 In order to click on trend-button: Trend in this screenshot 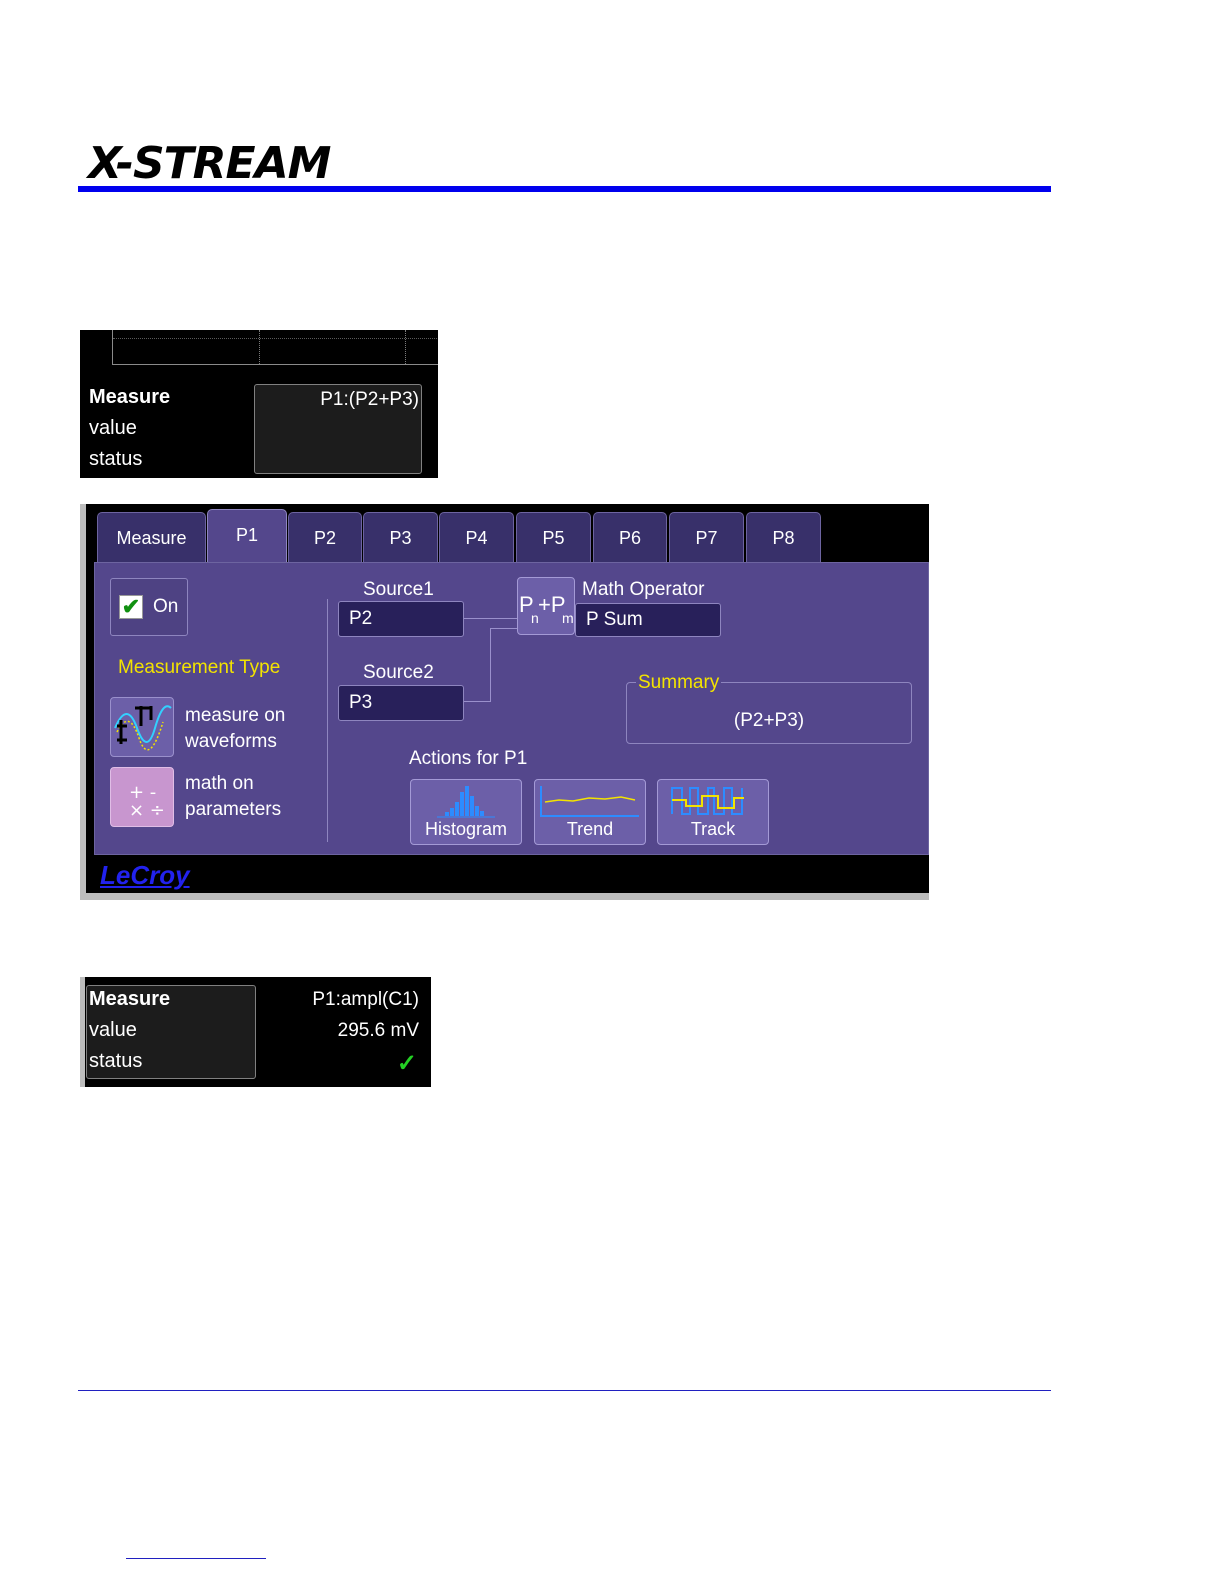, I will do `click(590, 812)`.